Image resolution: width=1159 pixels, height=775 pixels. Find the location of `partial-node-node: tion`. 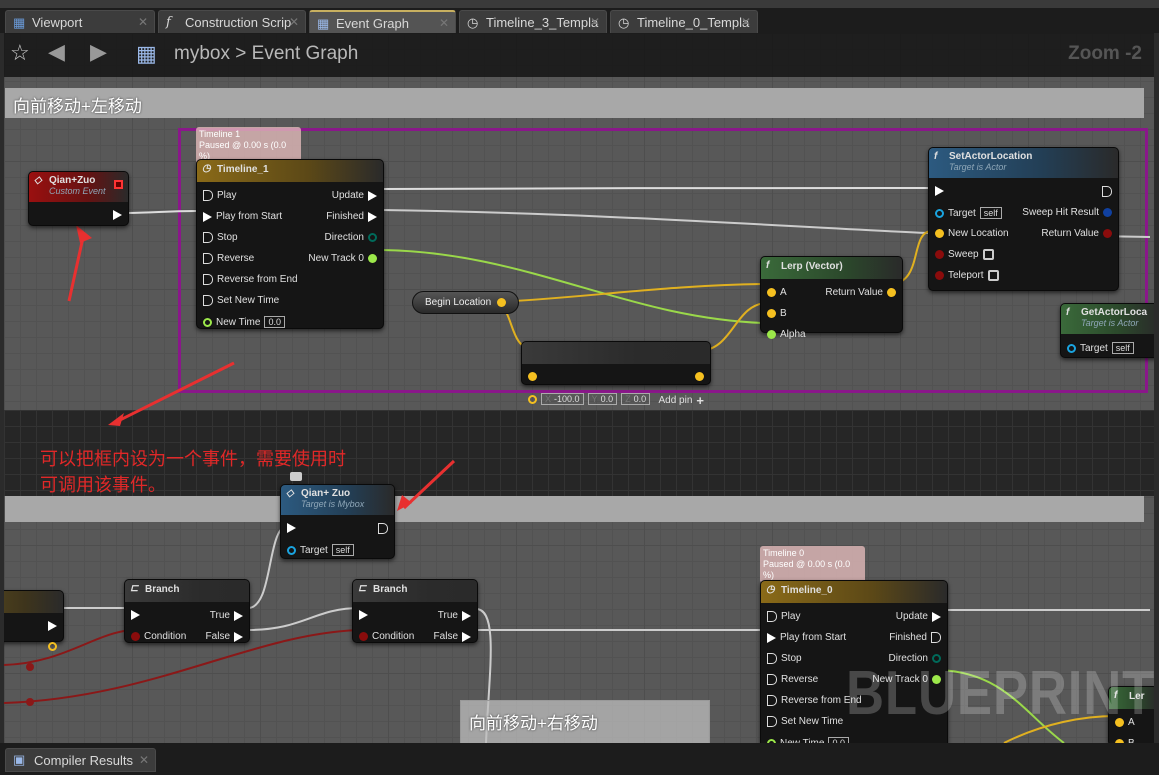

partial-node-node: tion is located at coordinates (34, 620).